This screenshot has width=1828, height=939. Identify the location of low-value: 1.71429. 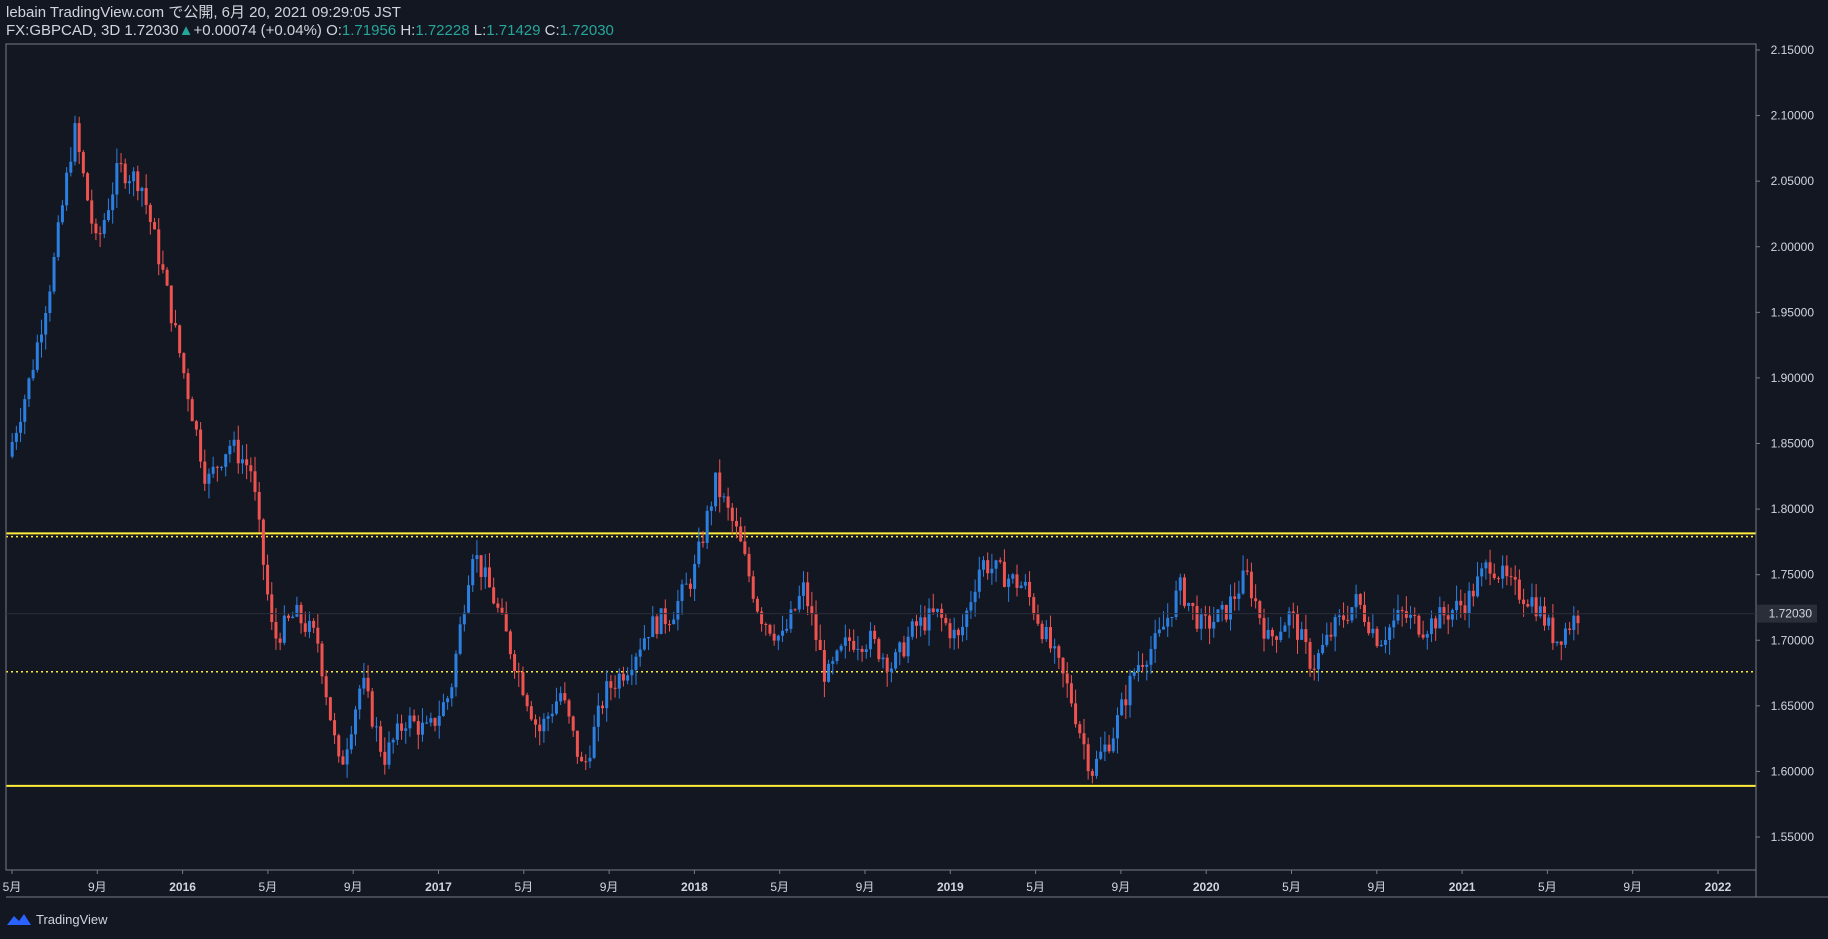
(513, 30).